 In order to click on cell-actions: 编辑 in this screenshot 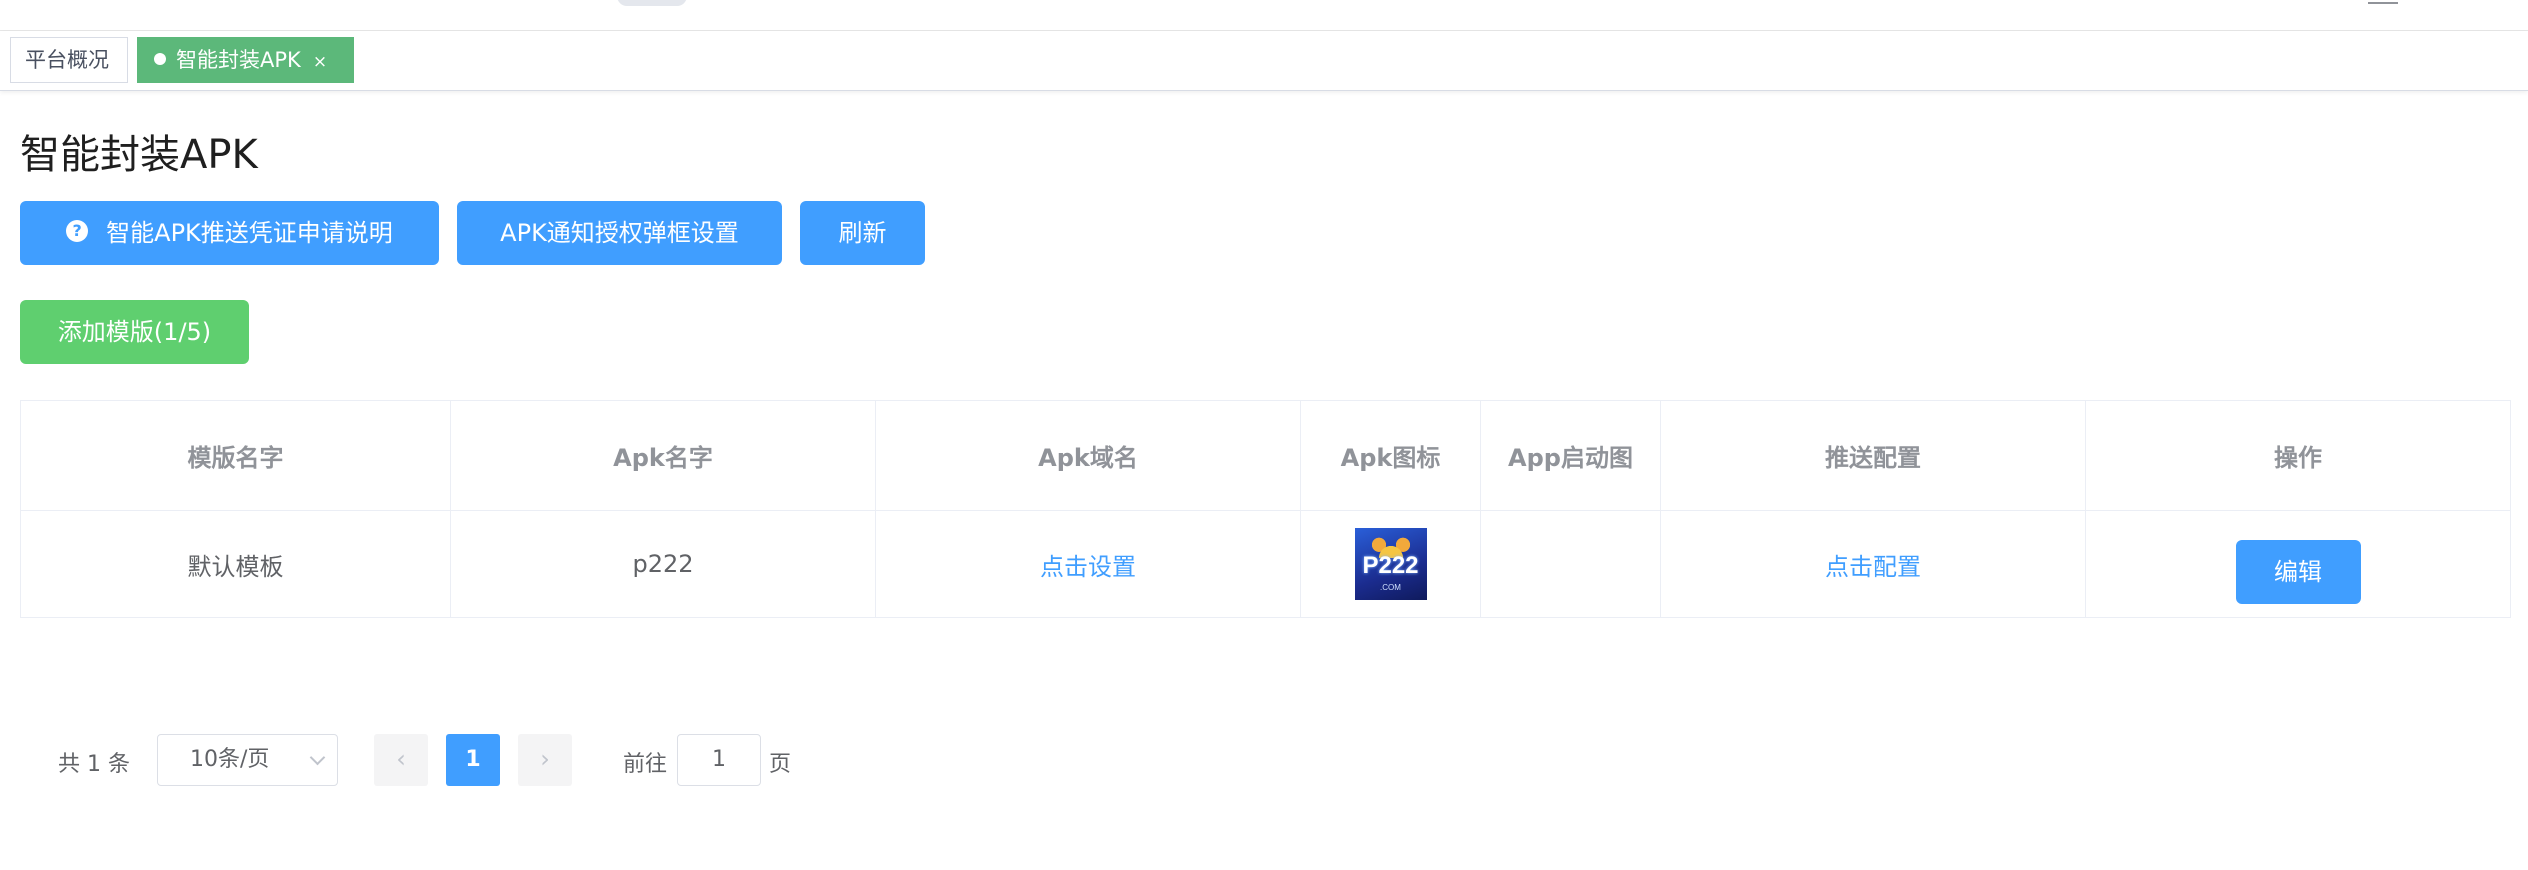, I will do `click(2298, 564)`.